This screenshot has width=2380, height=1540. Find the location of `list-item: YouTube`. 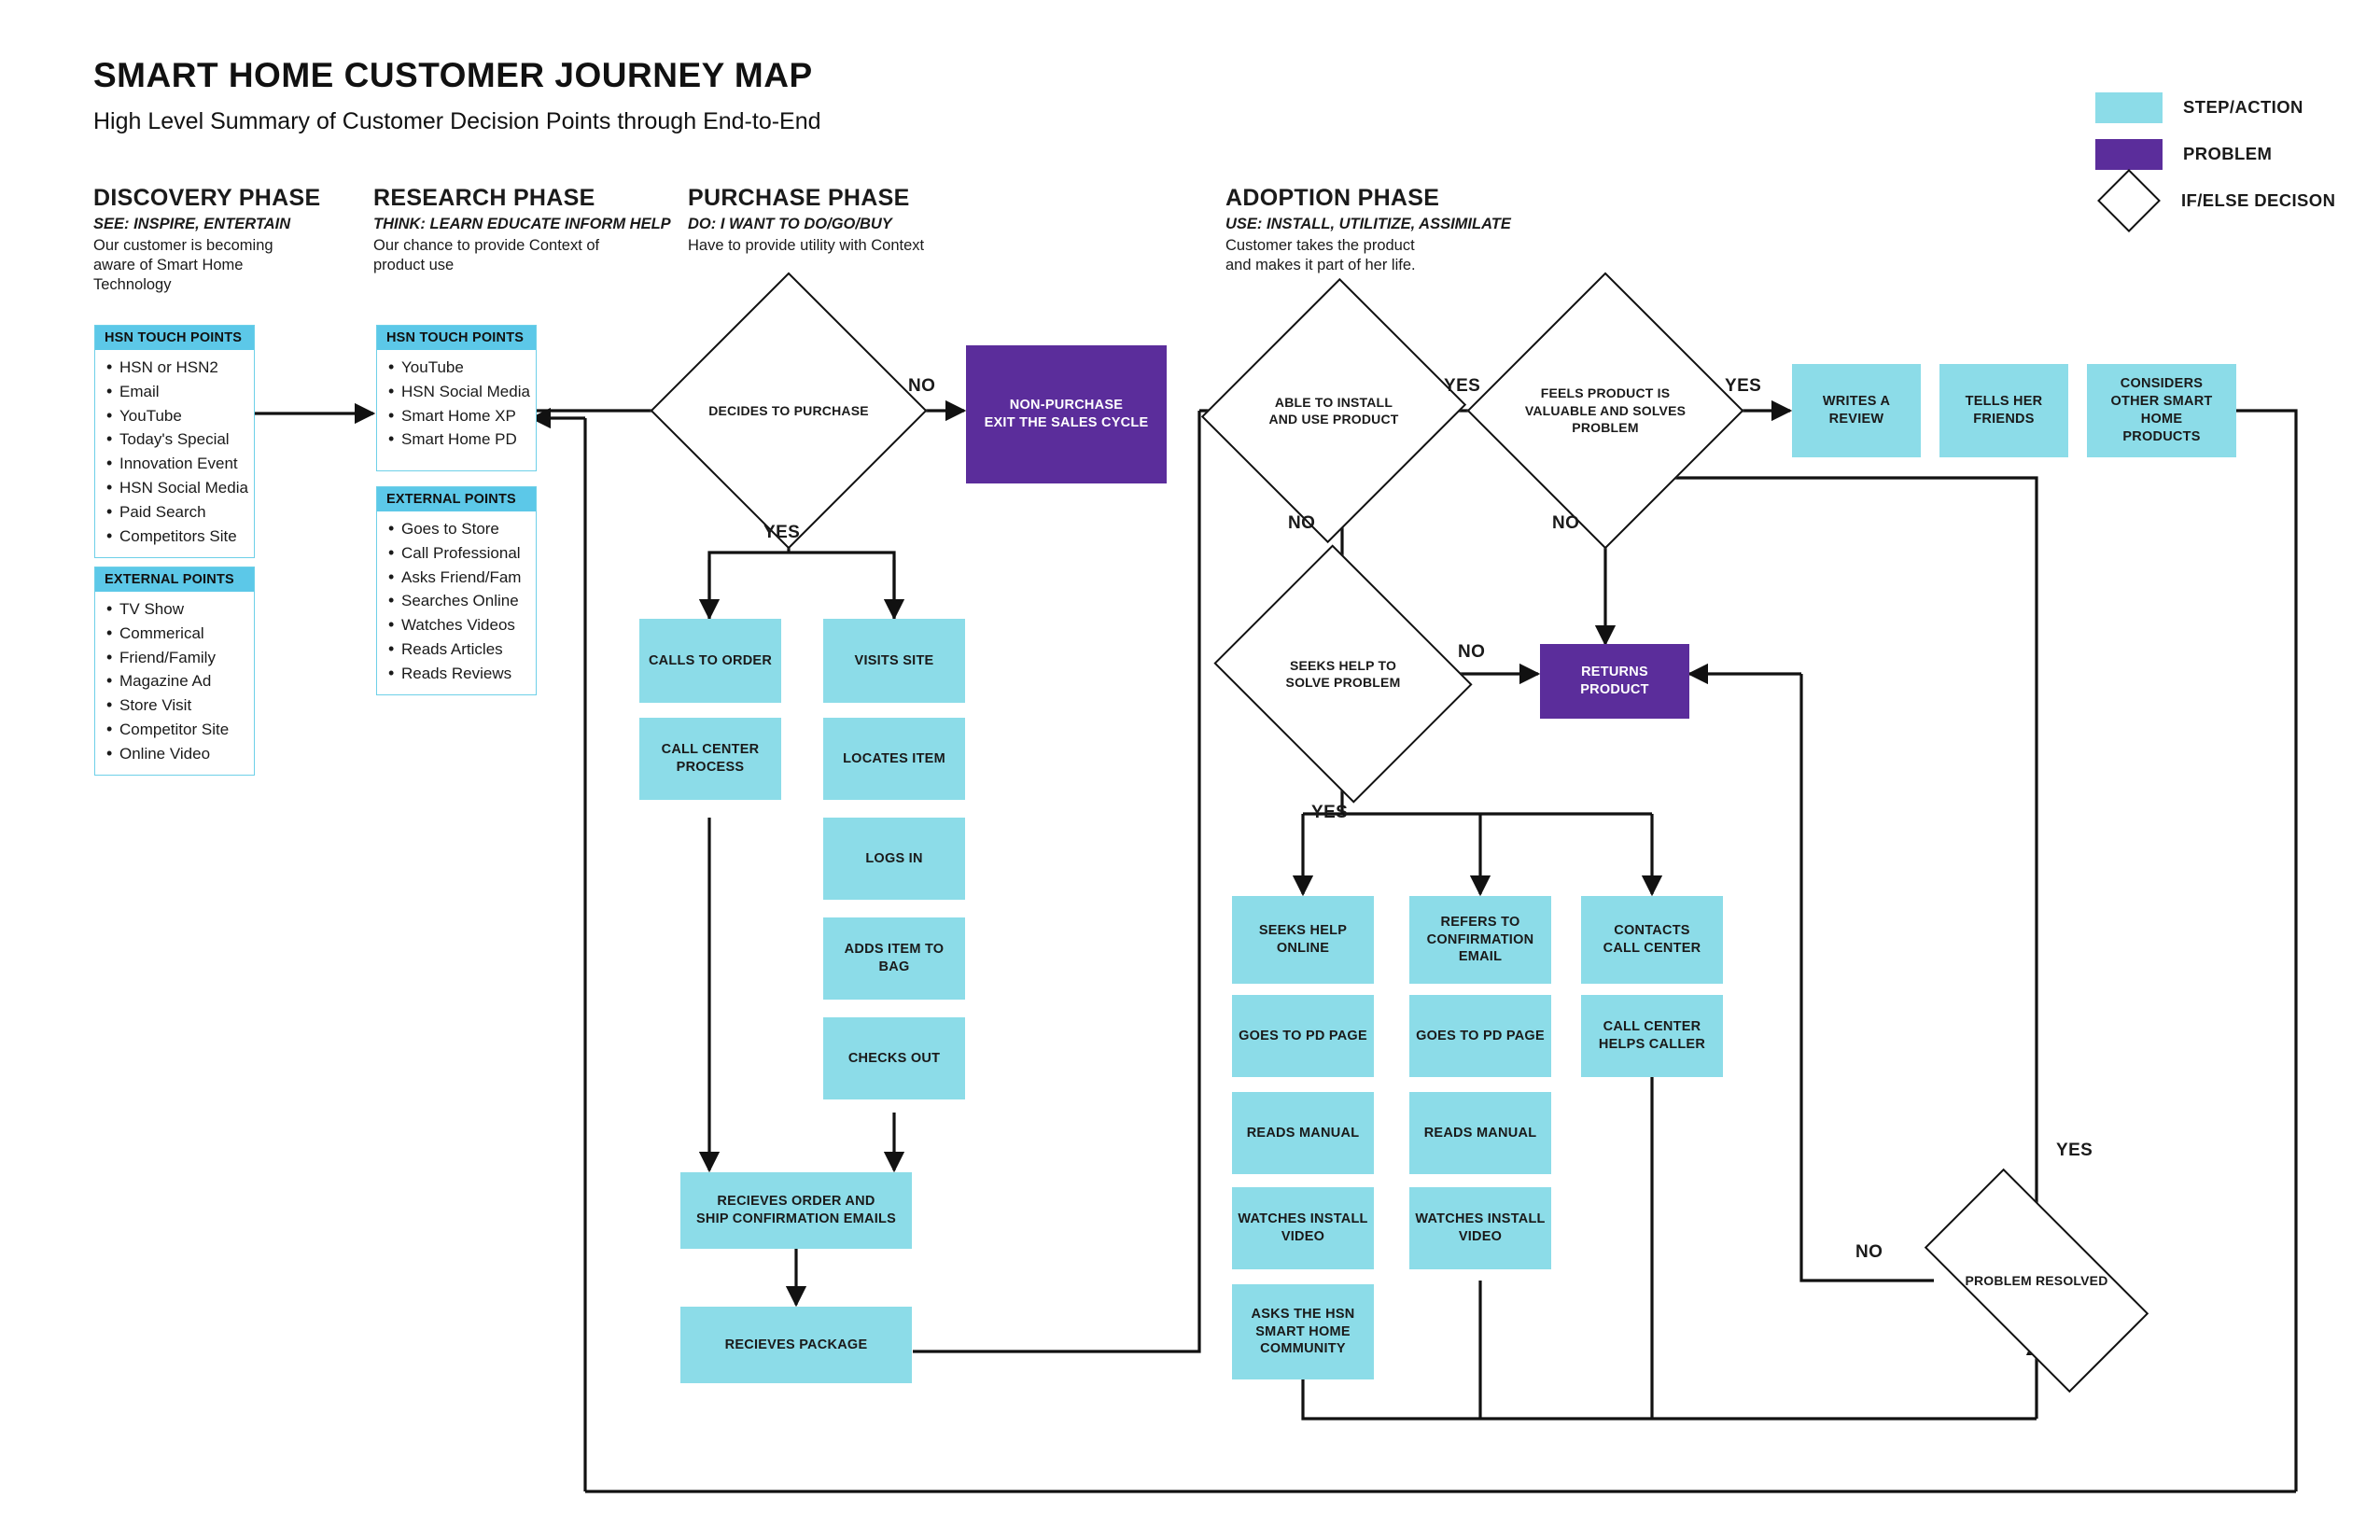

list-item: YouTube is located at coordinates (456, 367).